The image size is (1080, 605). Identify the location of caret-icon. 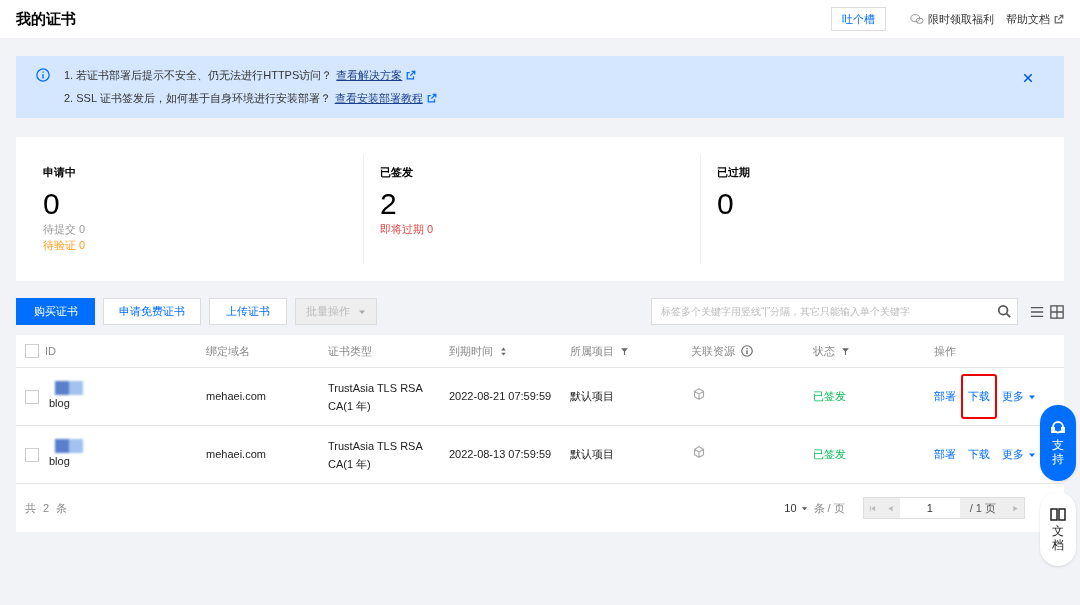
(804, 508).